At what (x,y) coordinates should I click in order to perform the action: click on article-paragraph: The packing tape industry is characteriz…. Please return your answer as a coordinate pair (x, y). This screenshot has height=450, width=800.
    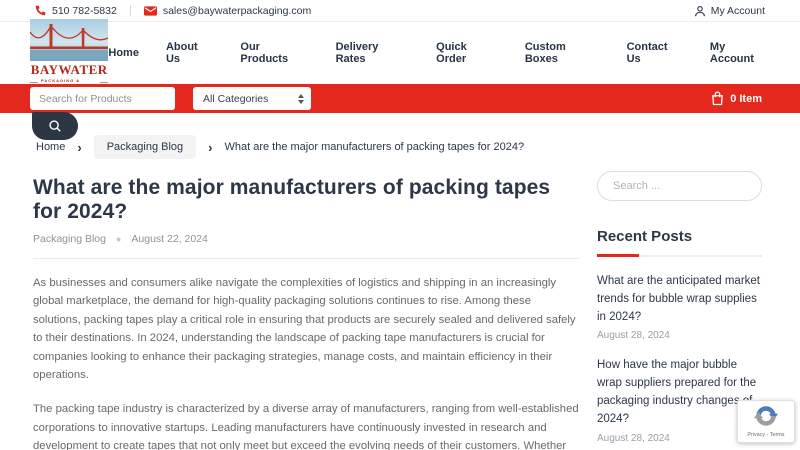
    Looking at the image, I should click on (306, 426).